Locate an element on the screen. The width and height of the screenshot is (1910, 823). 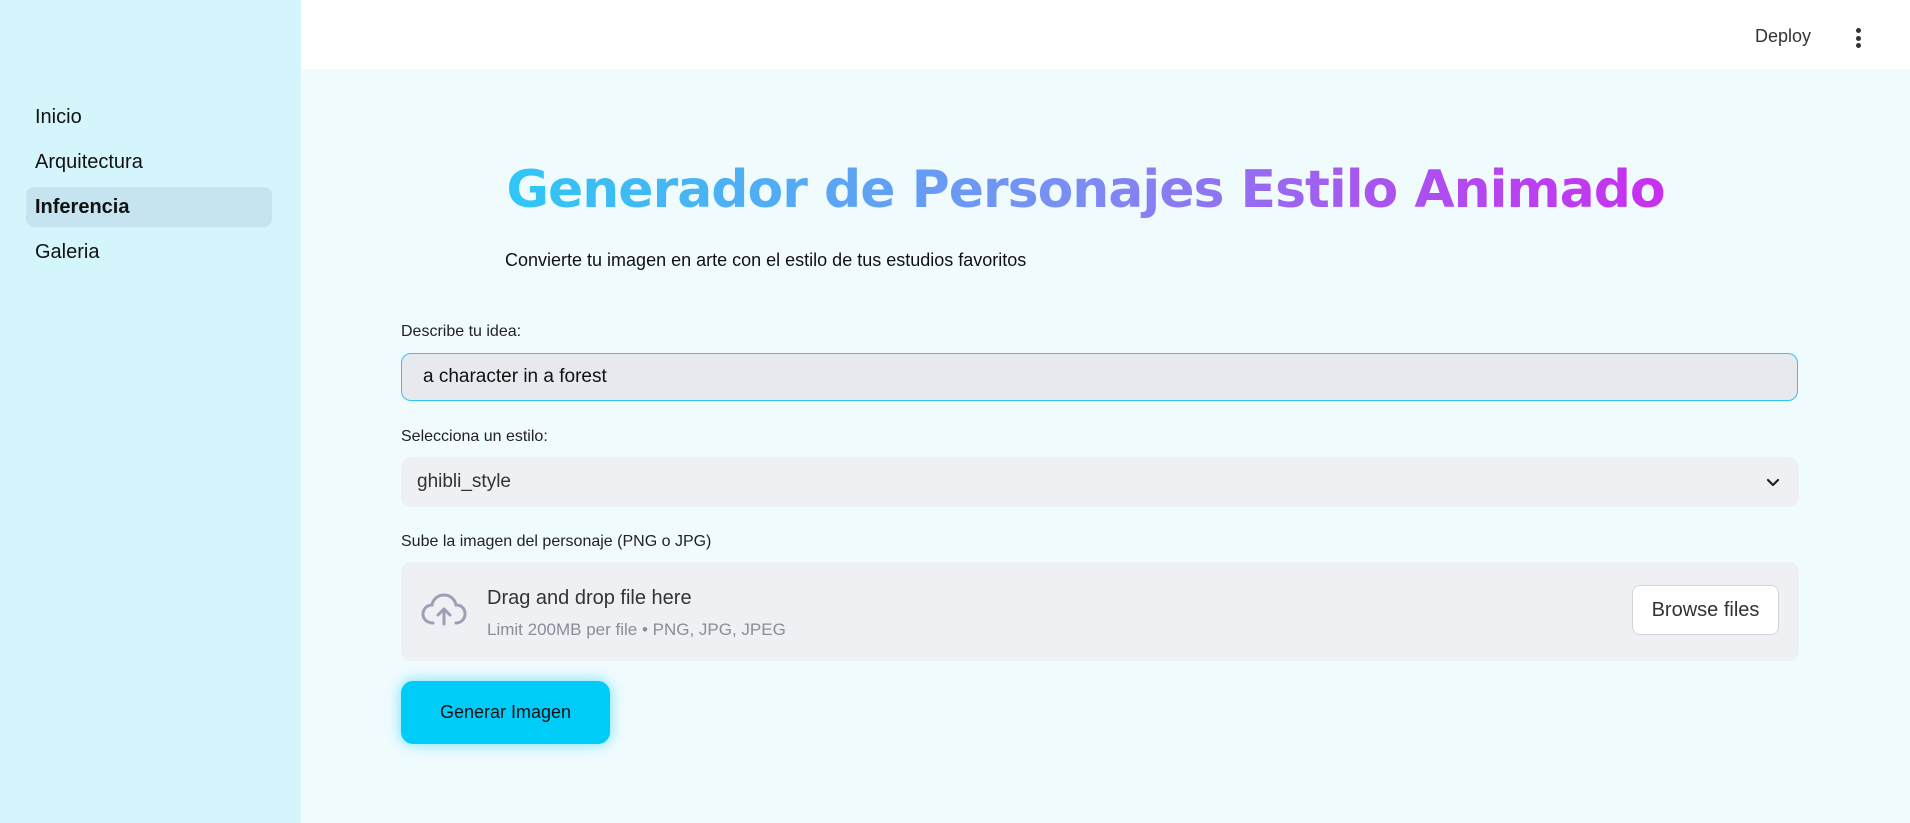
dropzone-limits: Limit 200MB per file • PNG, JPG, JPEG is located at coordinates (636, 629).